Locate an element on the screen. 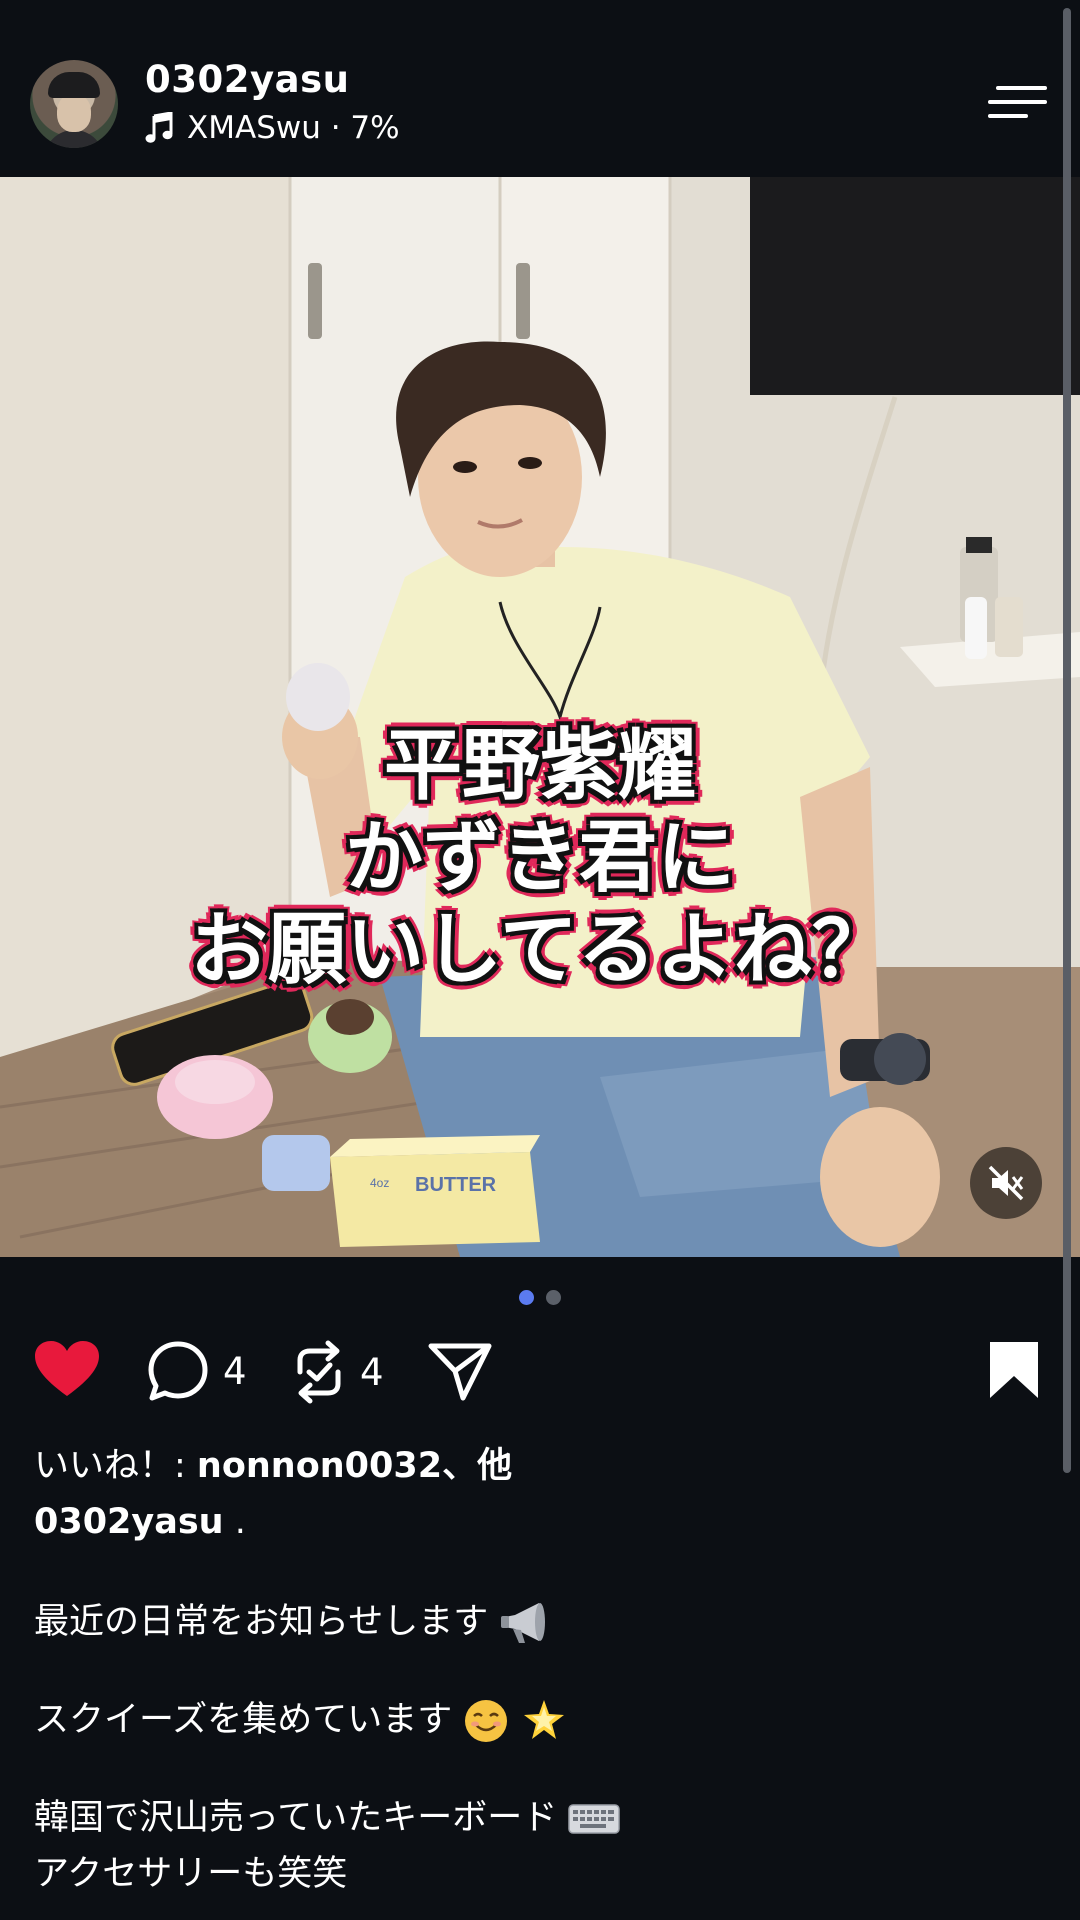  music-note-icon is located at coordinates (159, 127).